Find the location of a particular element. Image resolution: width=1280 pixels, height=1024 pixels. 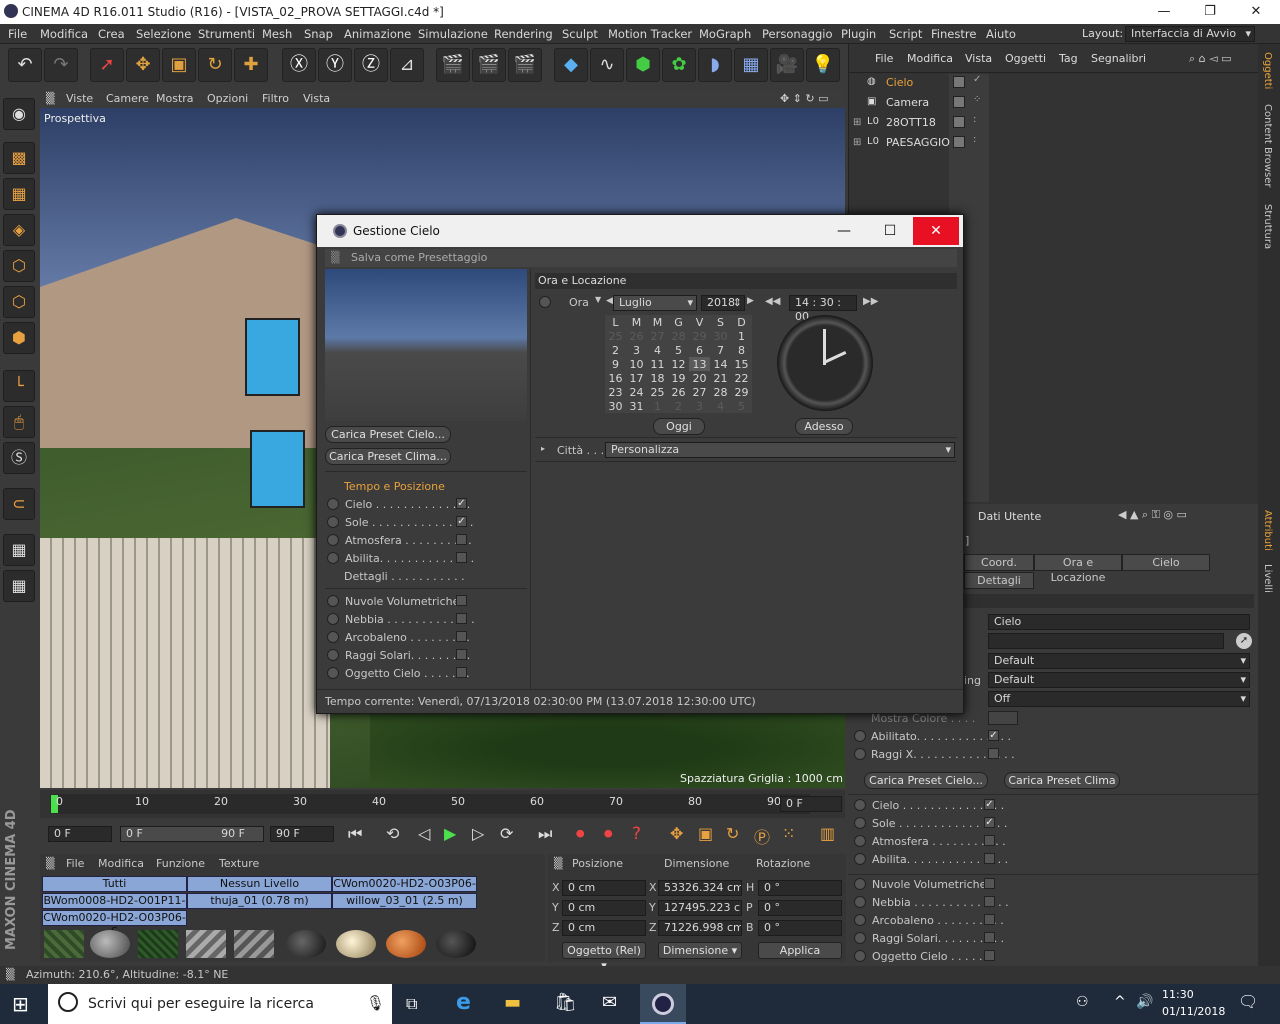

file-explorer-icon: ▬ is located at coordinates (512, 1002).